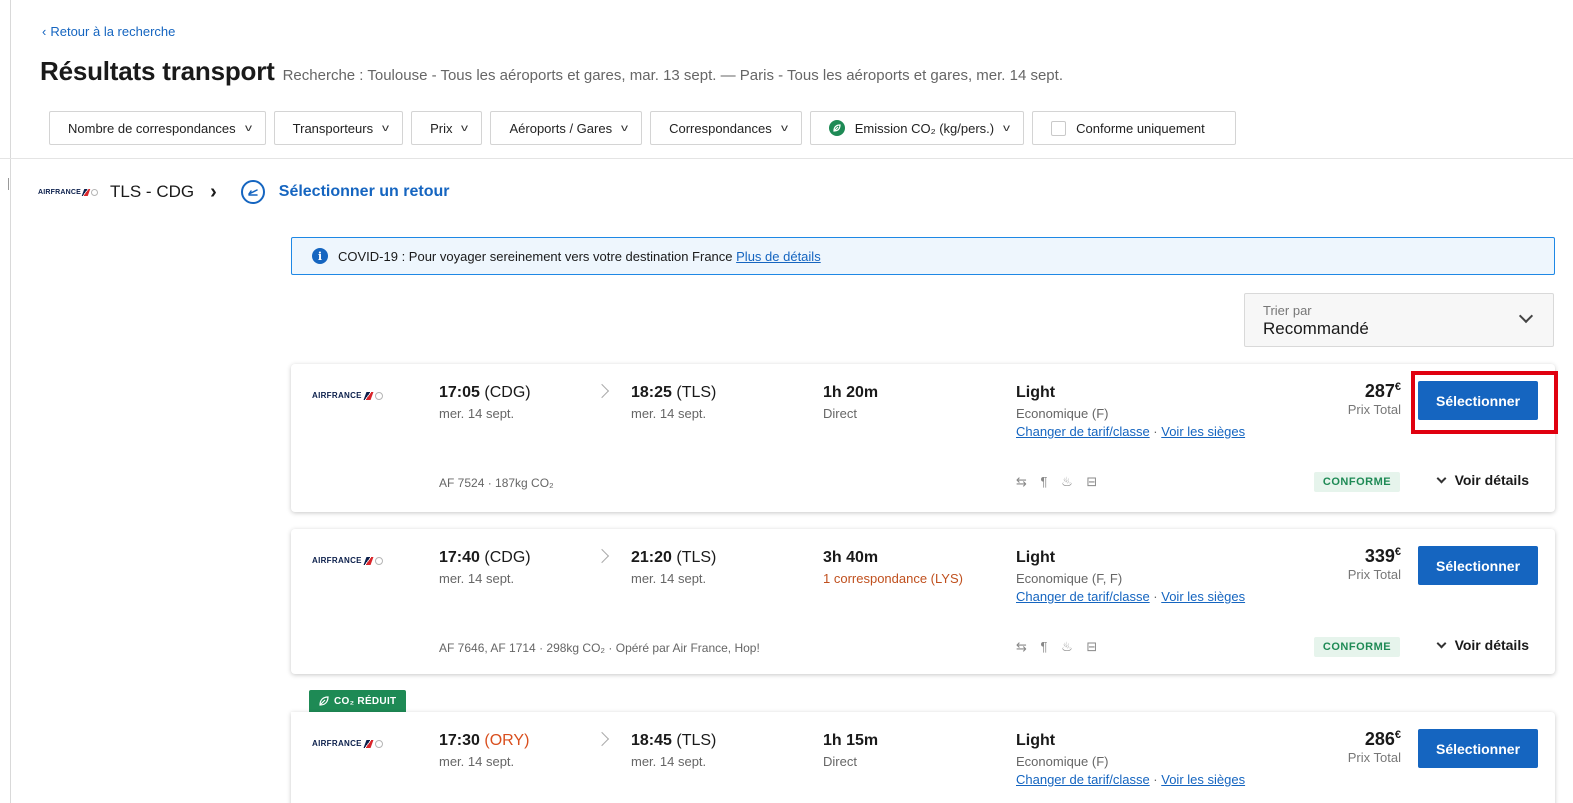  Describe the element at coordinates (10, 401) in the screenshot. I see `left-divider` at that location.